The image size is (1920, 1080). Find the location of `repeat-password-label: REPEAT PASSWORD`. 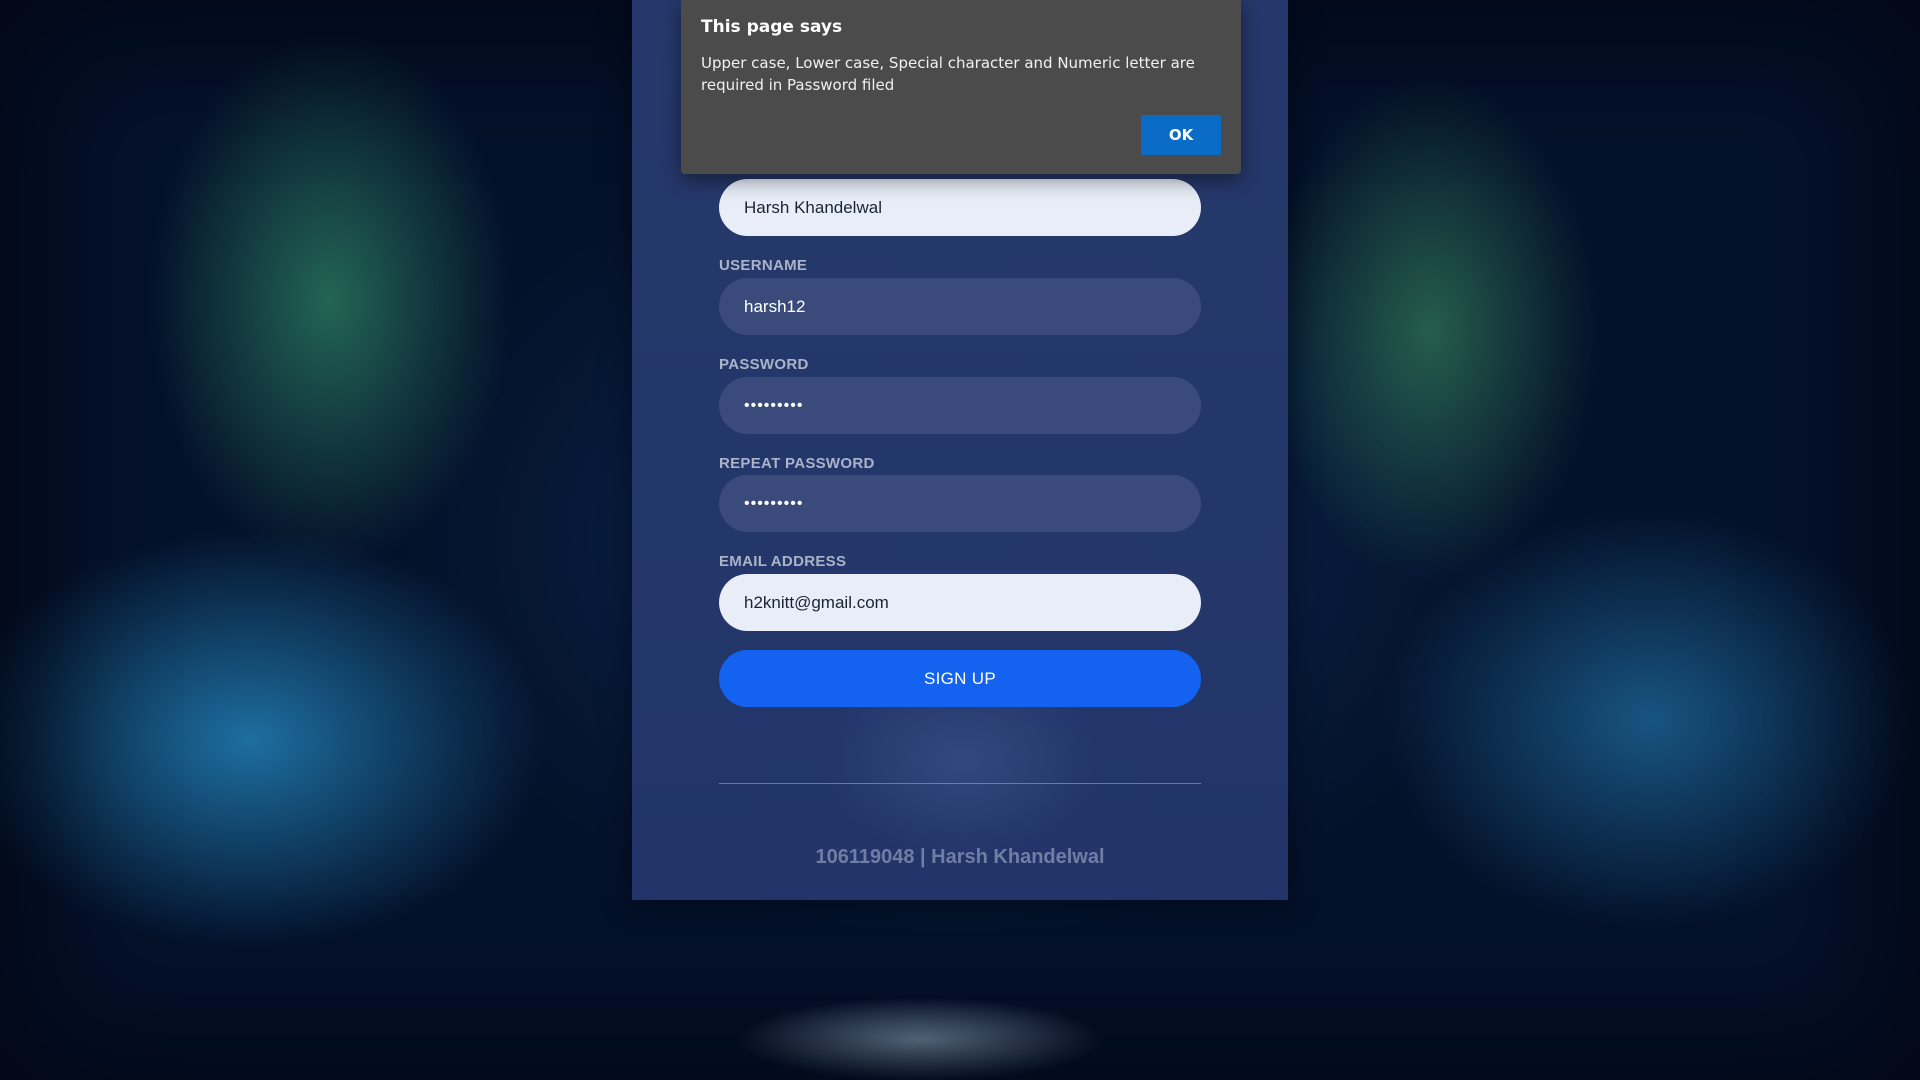

repeat-password-label: REPEAT PASSWORD is located at coordinates (797, 463).